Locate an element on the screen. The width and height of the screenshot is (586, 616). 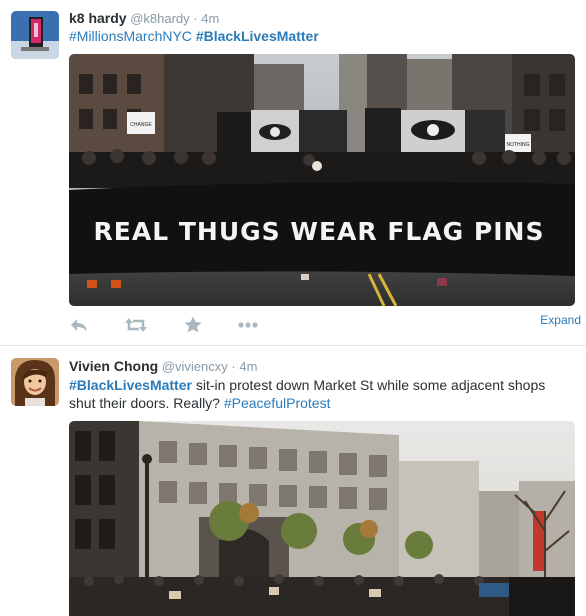
tweet-header: Vivien Chong @viviencxy · 4m is located at coordinates (163, 366).